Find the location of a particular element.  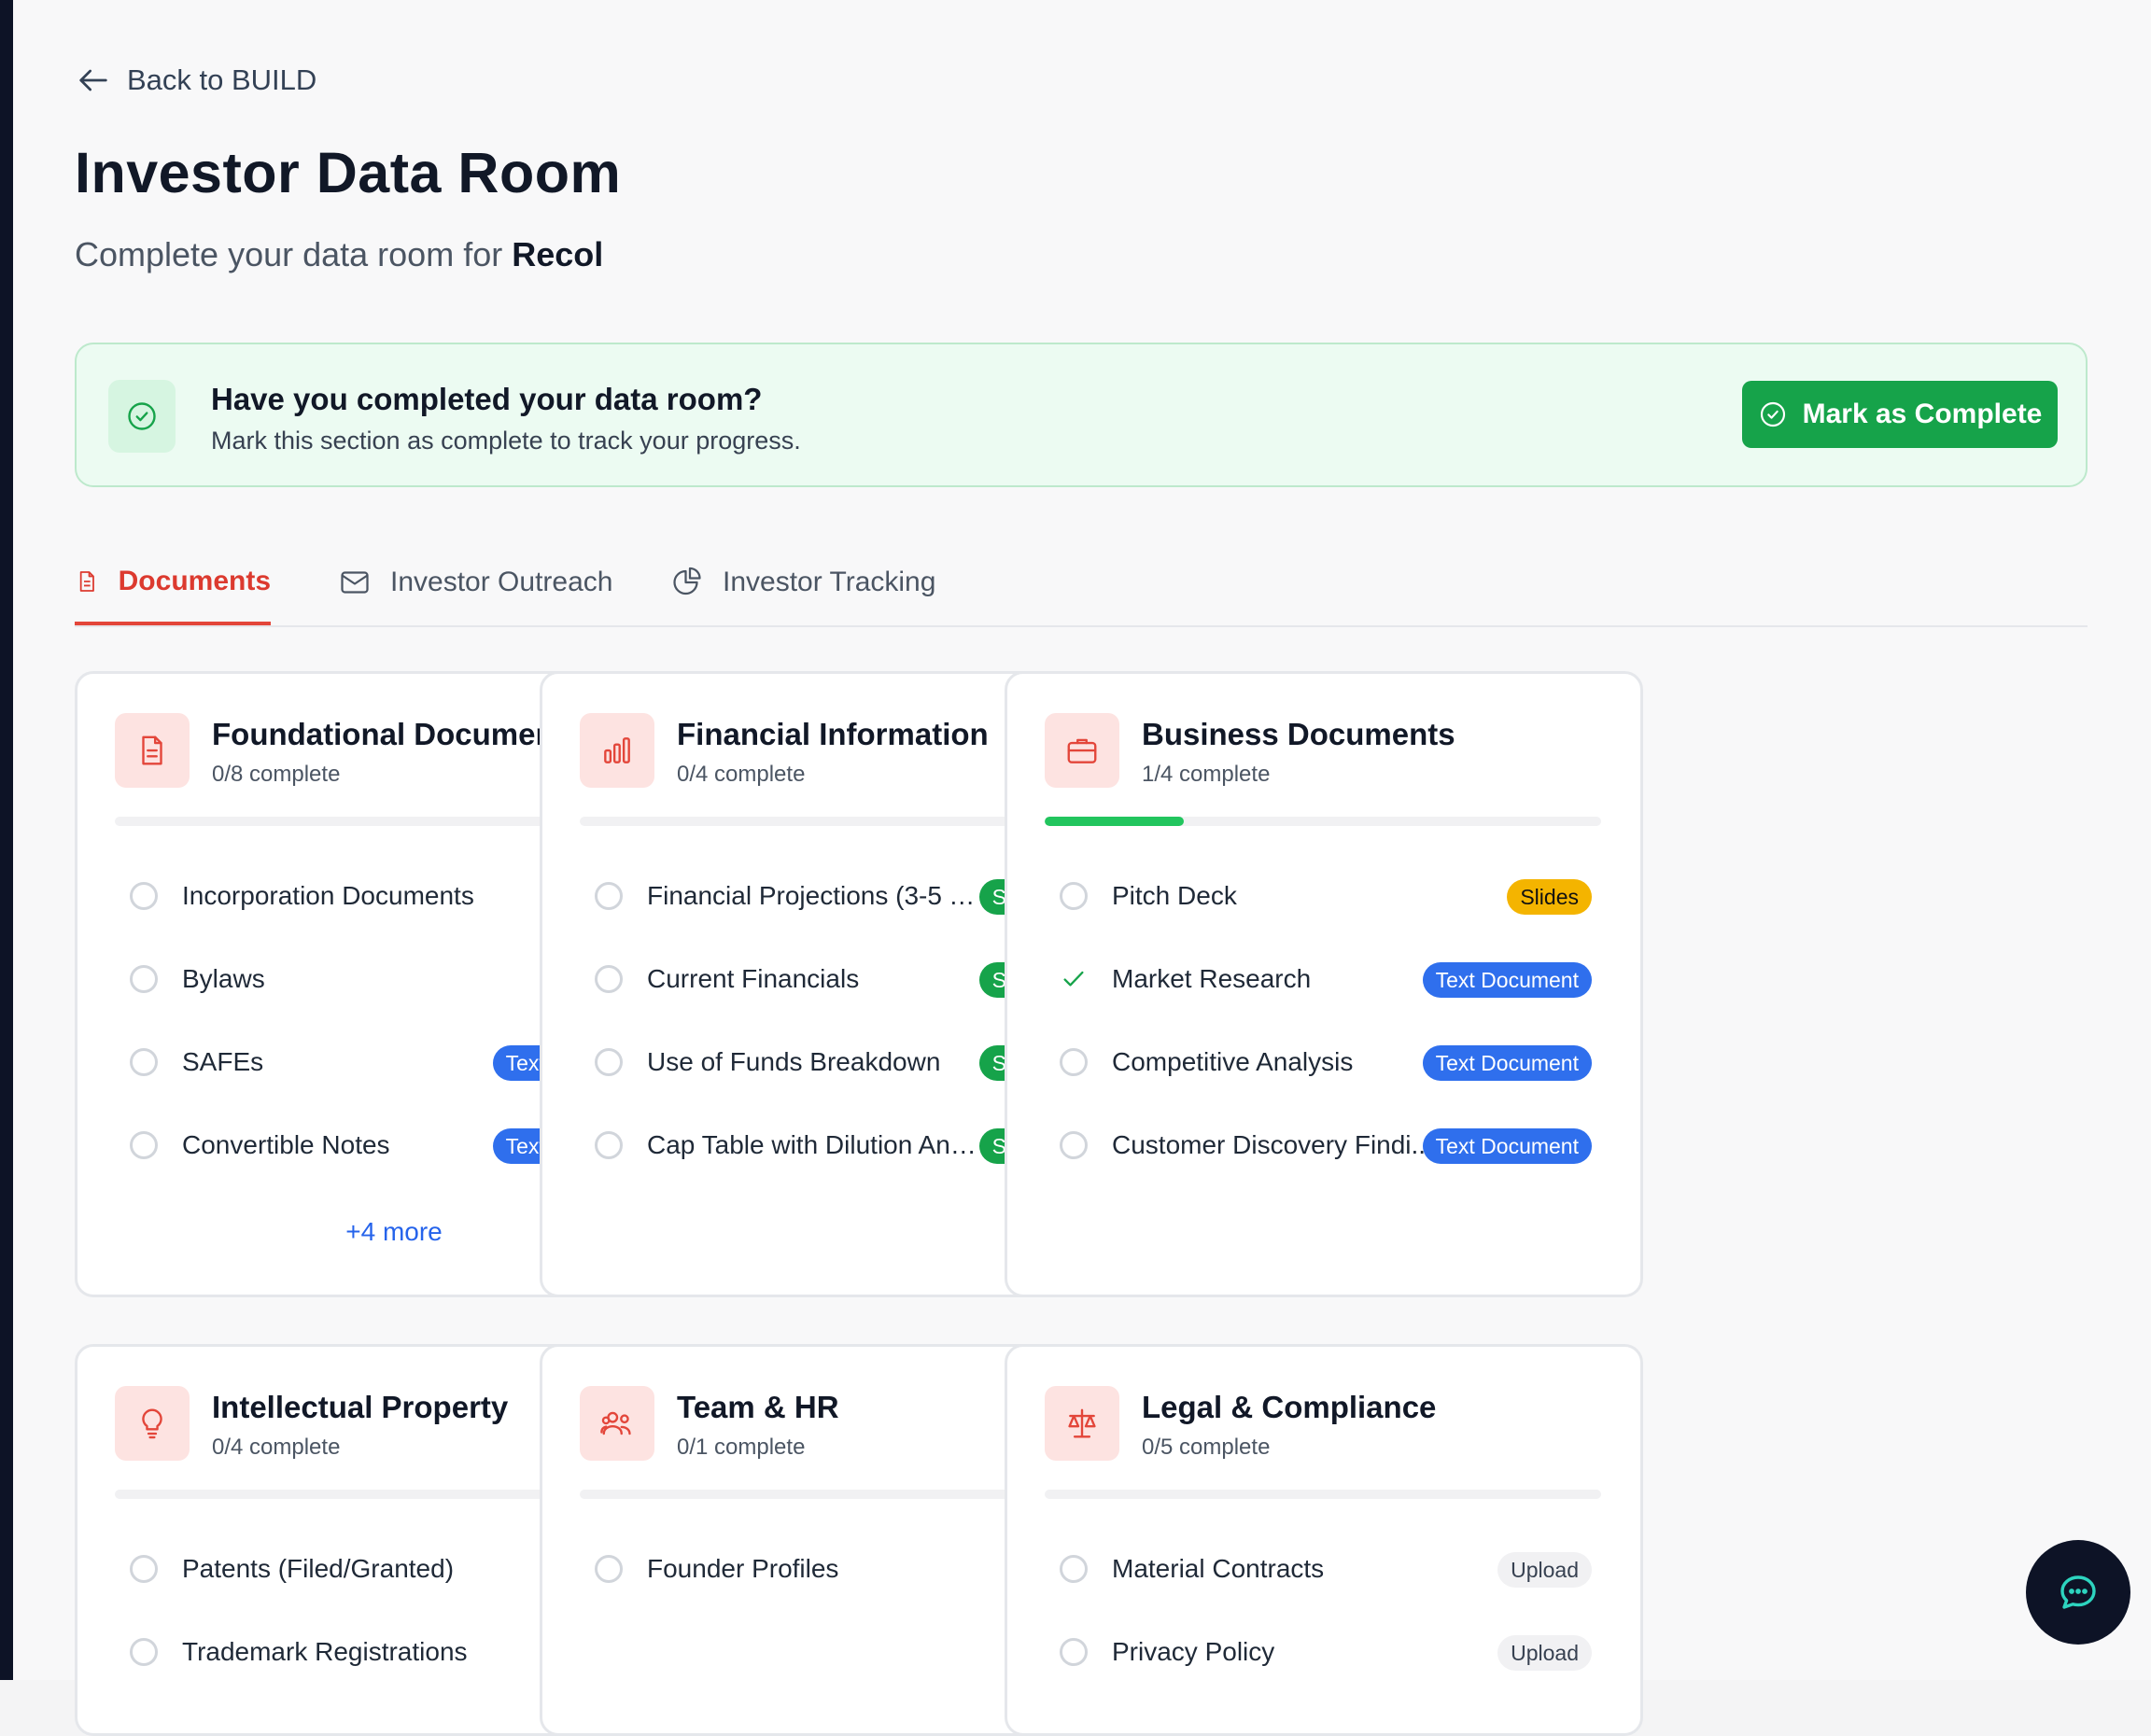

window-edge is located at coordinates (6, 840).